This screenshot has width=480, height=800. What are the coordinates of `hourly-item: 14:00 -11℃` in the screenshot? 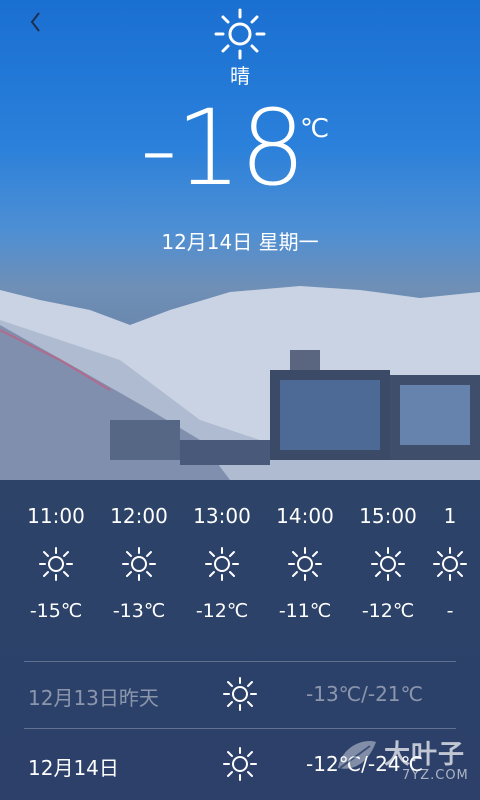 It's located at (305, 561).